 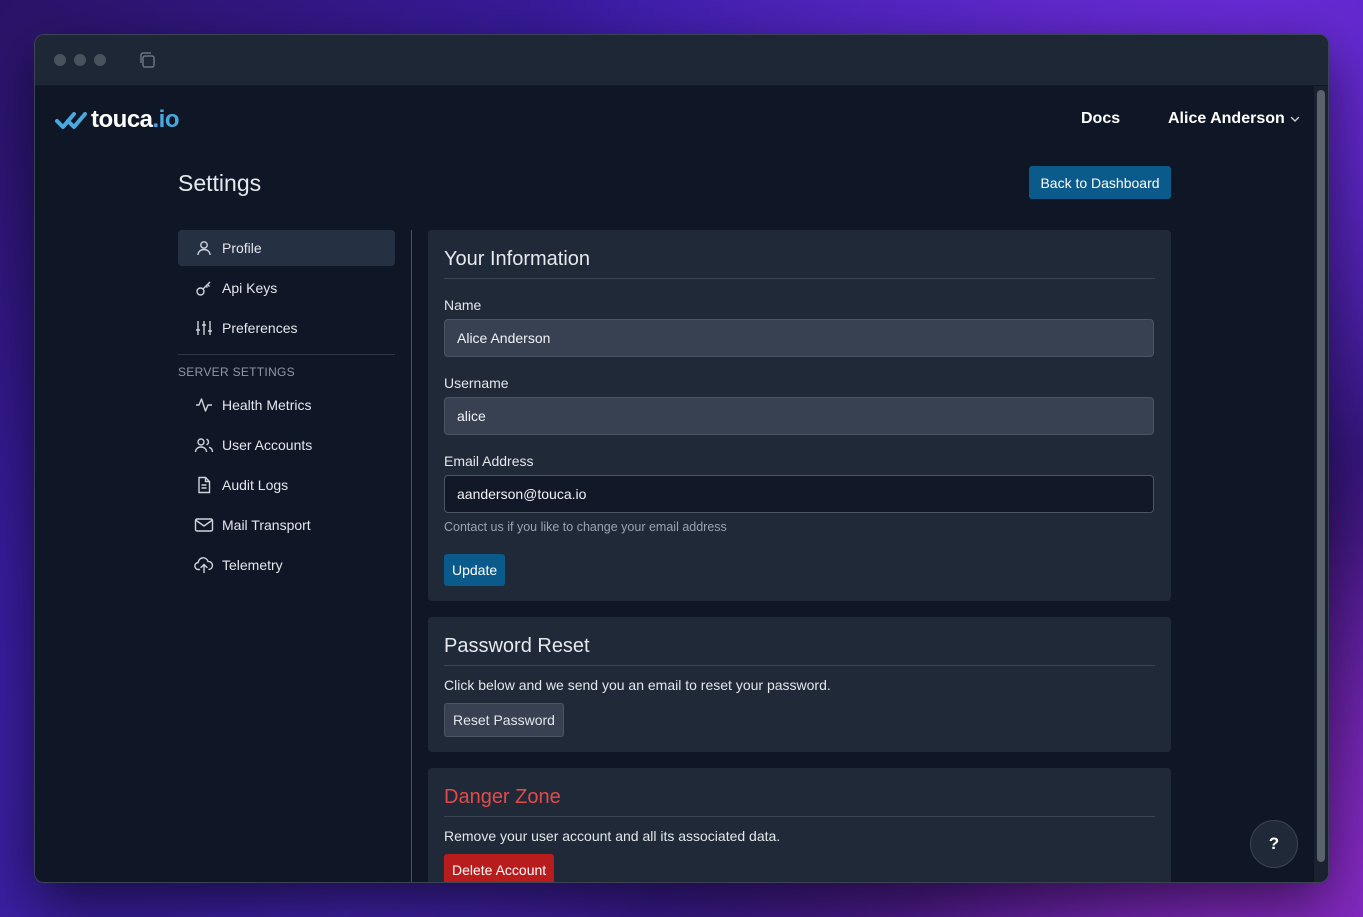 I want to click on chevron-down-icon, so click(x=1294, y=119).